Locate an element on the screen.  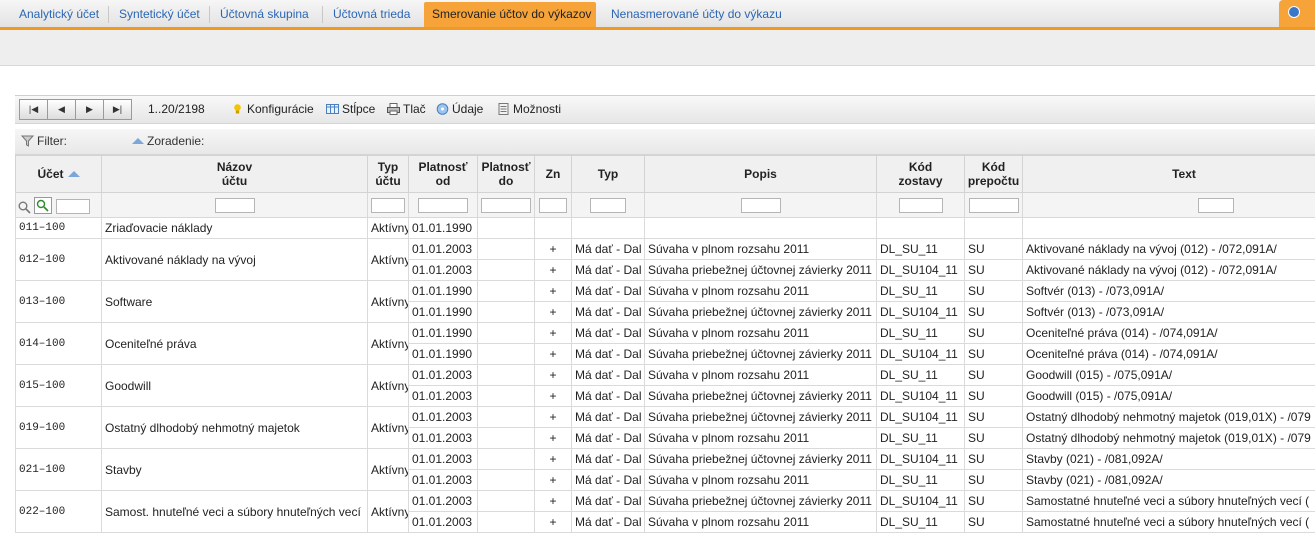
filter-cell-typ-uctu is located at coordinates (388, 205).